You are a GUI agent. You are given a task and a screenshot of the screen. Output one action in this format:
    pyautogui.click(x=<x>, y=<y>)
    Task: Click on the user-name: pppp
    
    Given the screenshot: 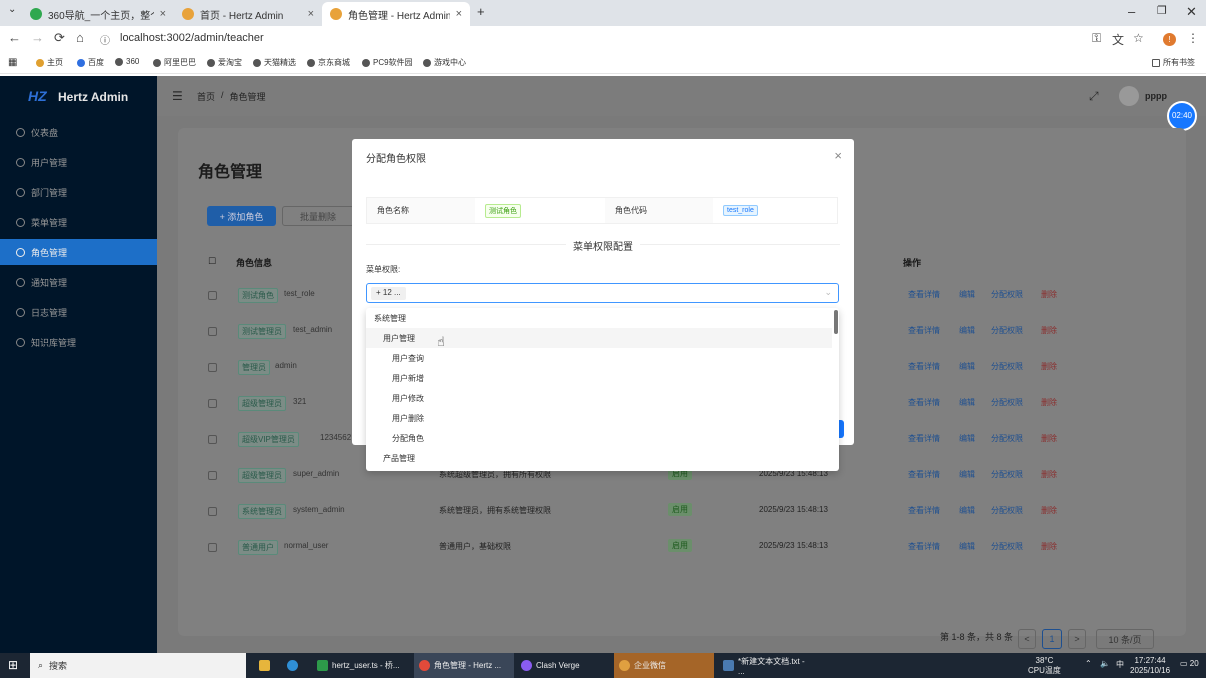 What is the action you would take?
    pyautogui.click(x=1156, y=96)
    